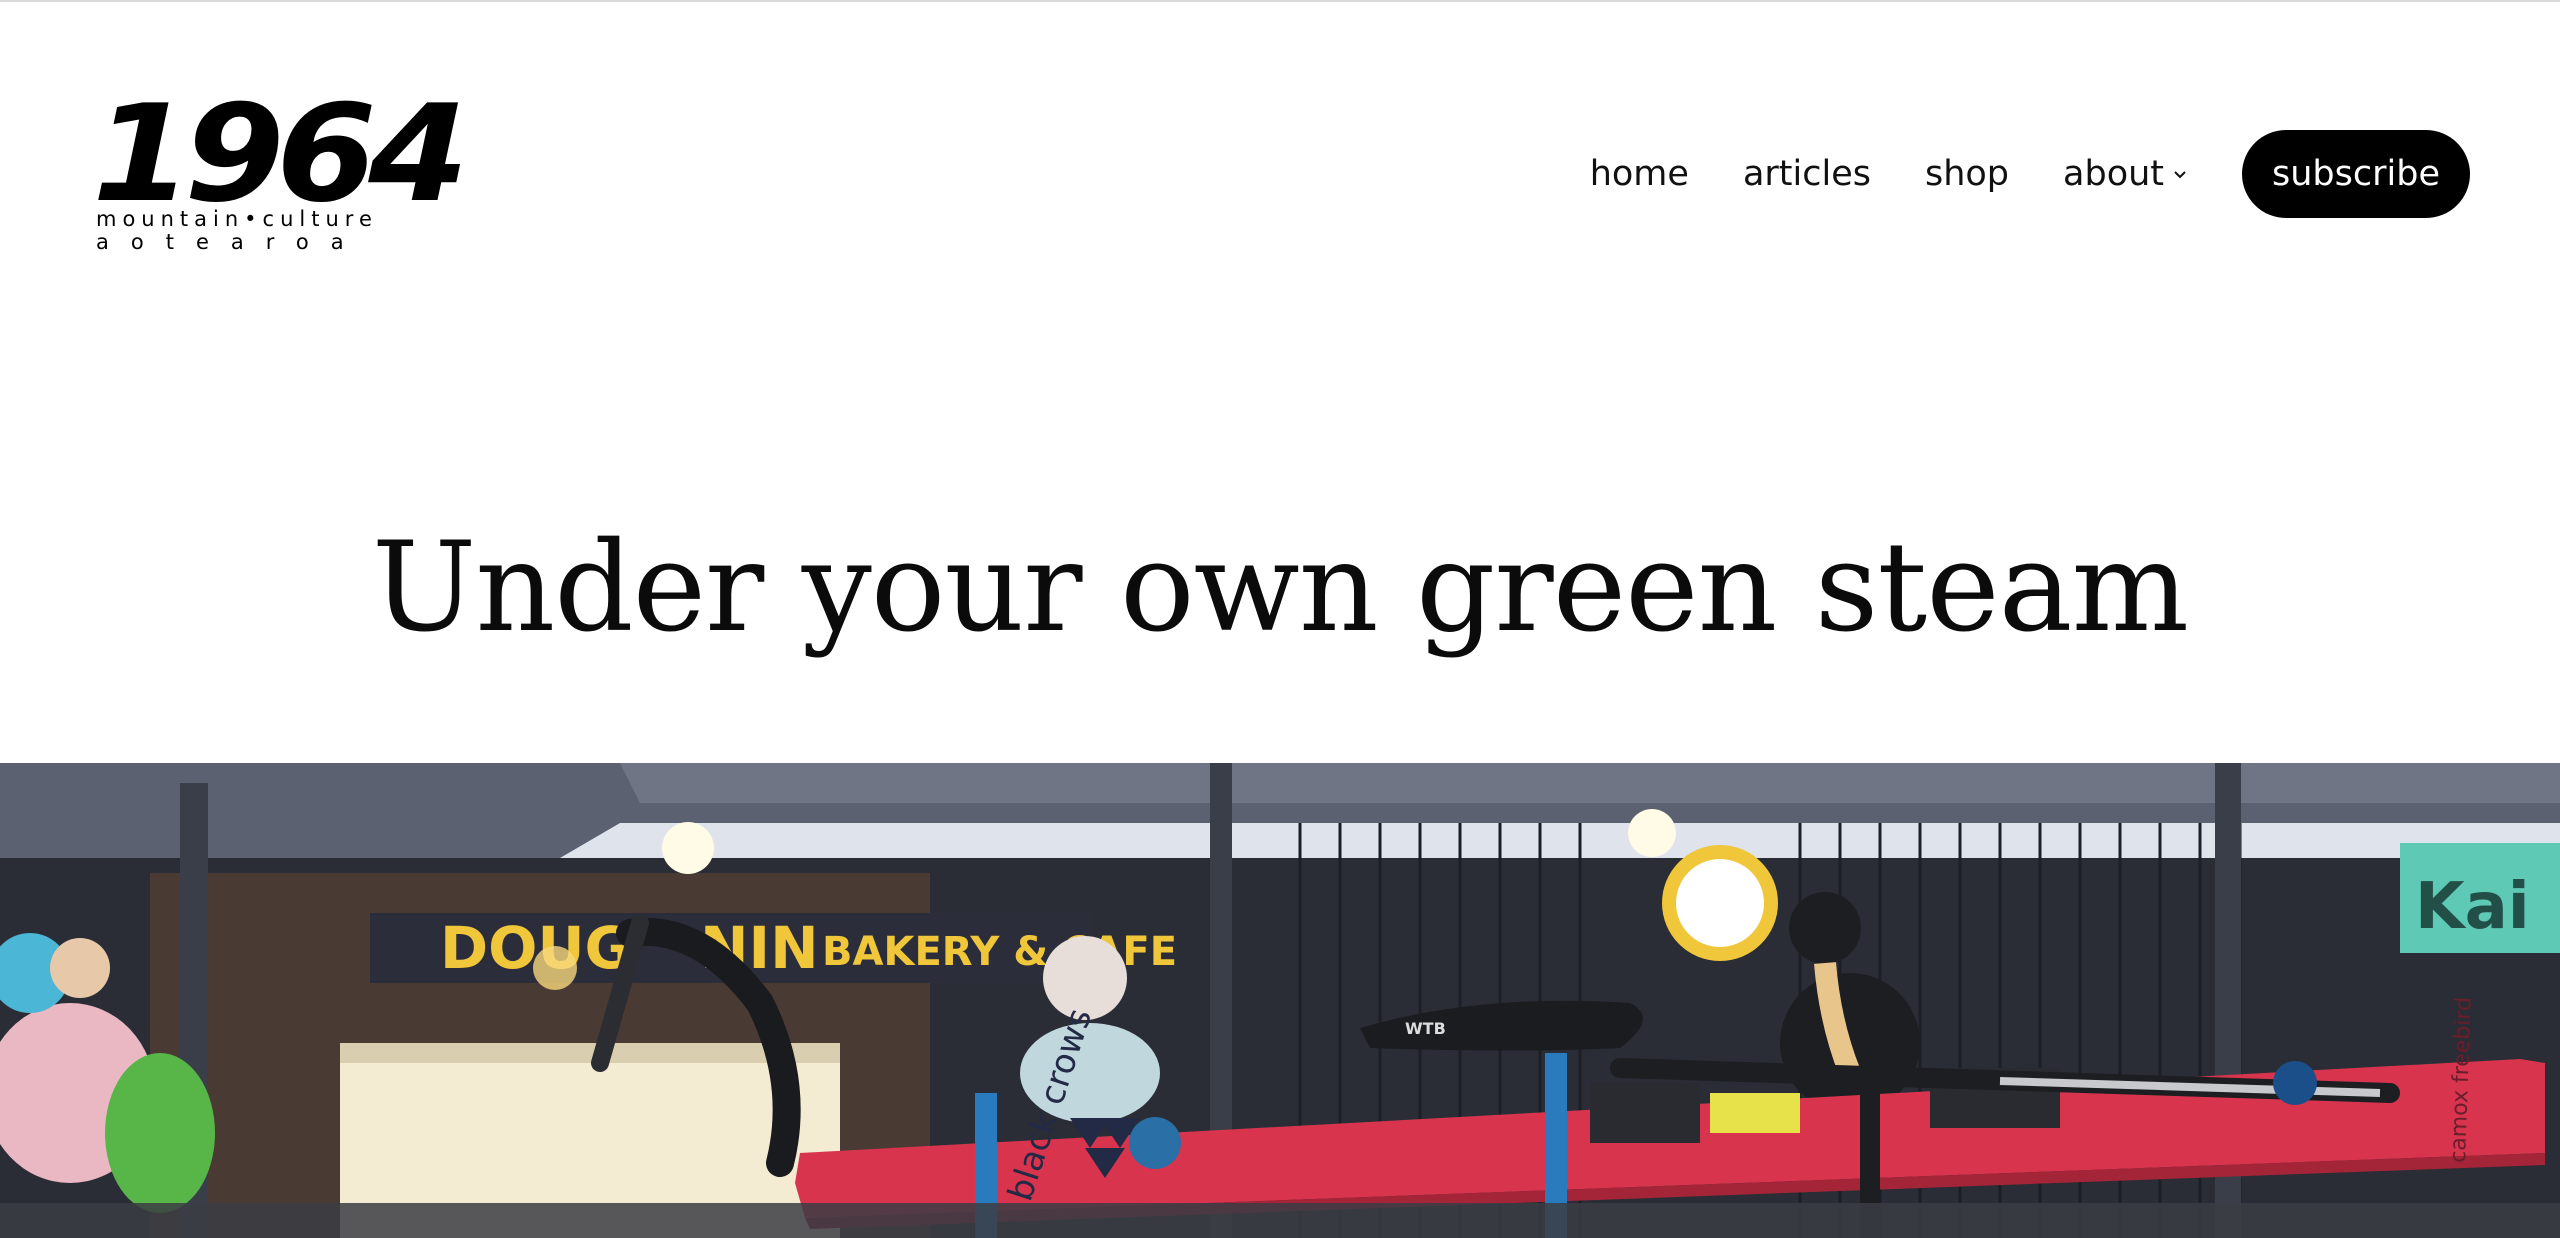 This screenshot has height=1238, width=2560. I want to click on nav-about: about, so click(2125, 174).